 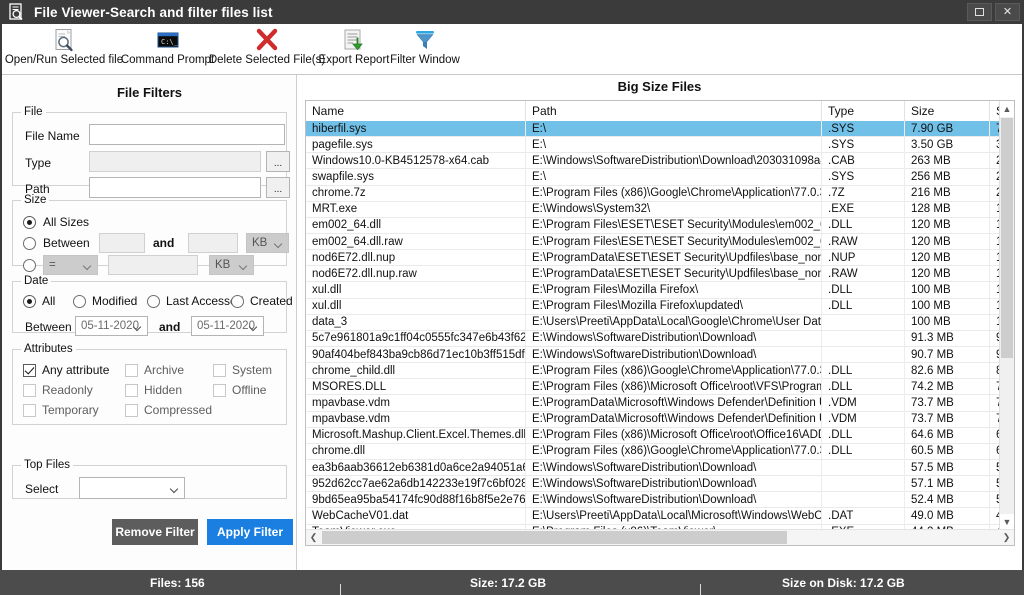 What do you see at coordinates (994, 371) in the screenshot?
I see `cell-size-on-disk: 82.6 M` at bounding box center [994, 371].